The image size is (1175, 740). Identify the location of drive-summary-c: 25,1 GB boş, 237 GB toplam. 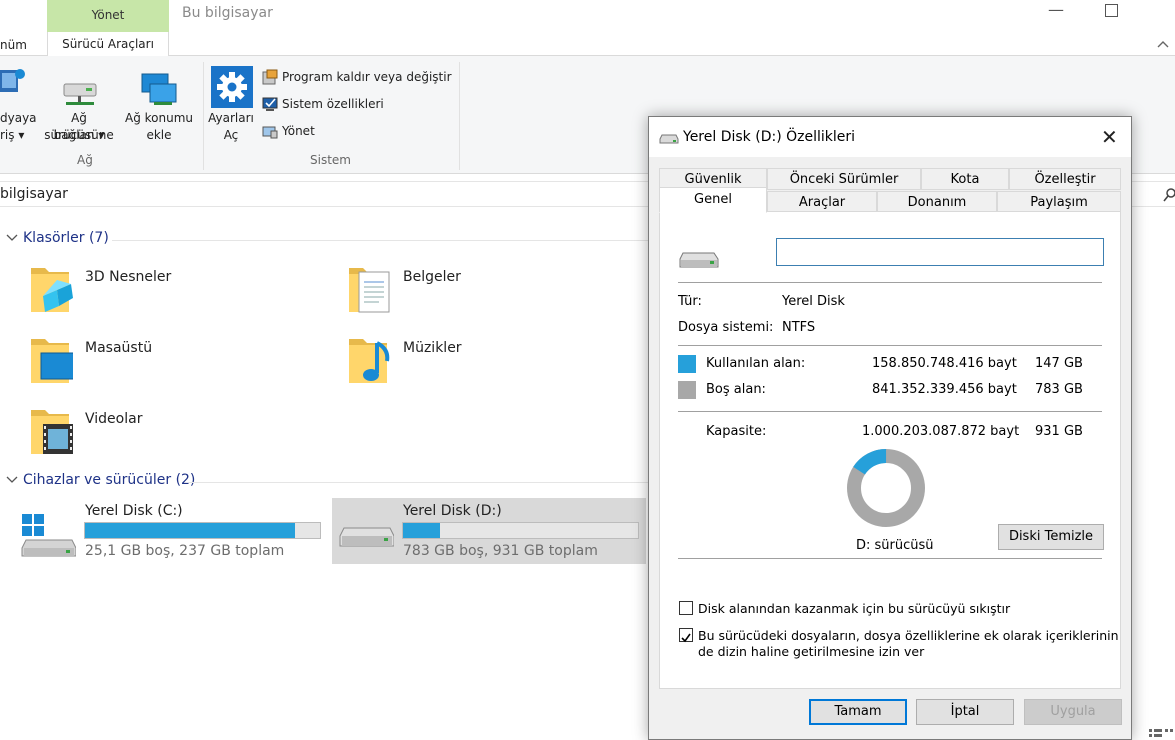
(185, 551).